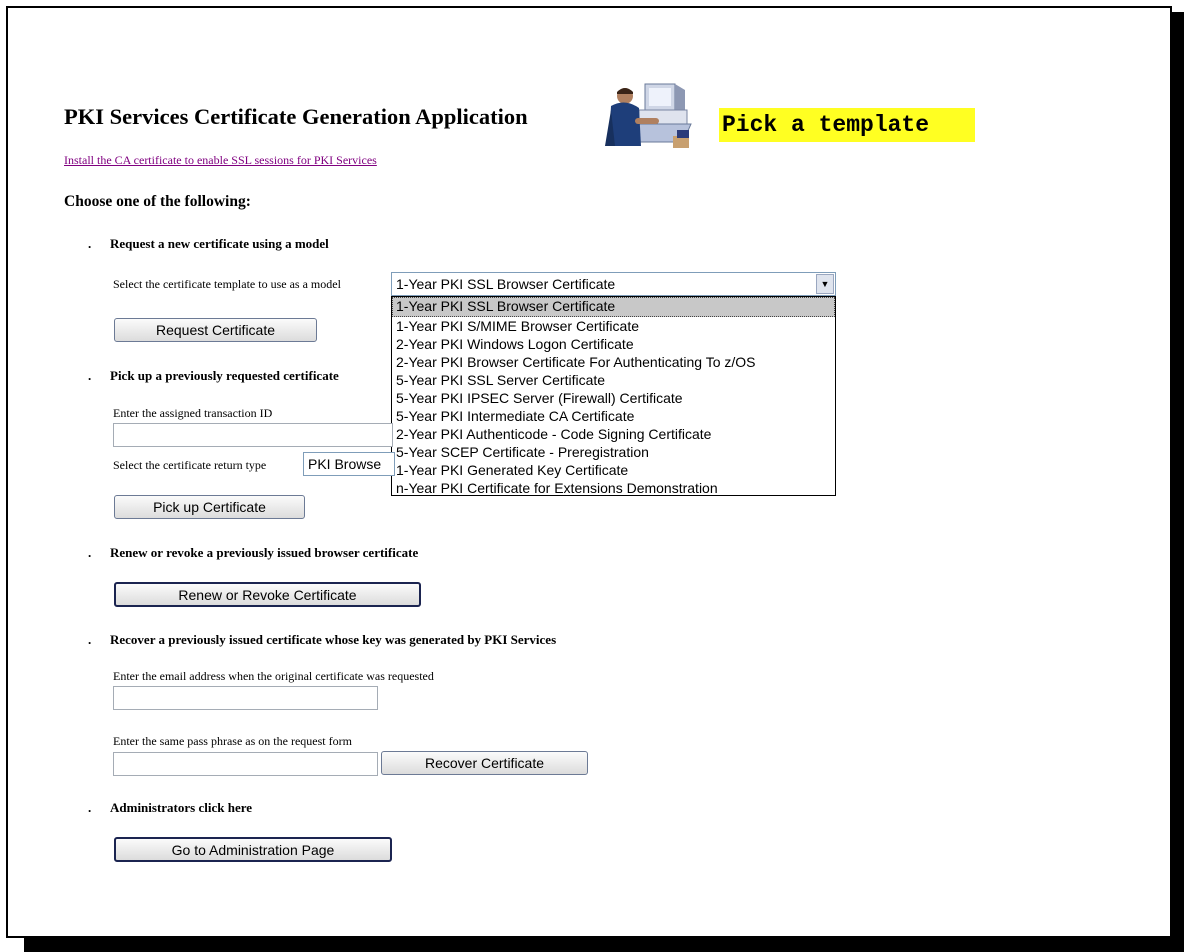  Describe the element at coordinates (190, 465) in the screenshot. I see `return-type-label: Select the certificate return type` at that location.